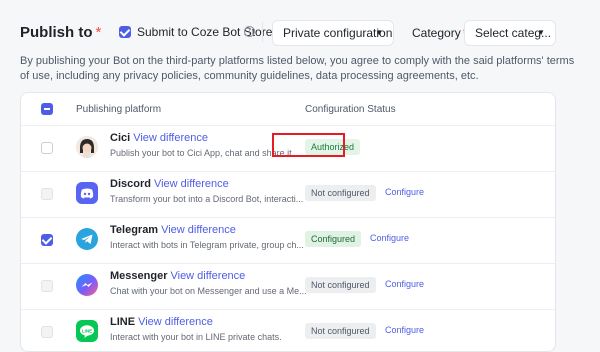  What do you see at coordinates (350, 109) in the screenshot?
I see `column-header-status: Configuration Status` at bounding box center [350, 109].